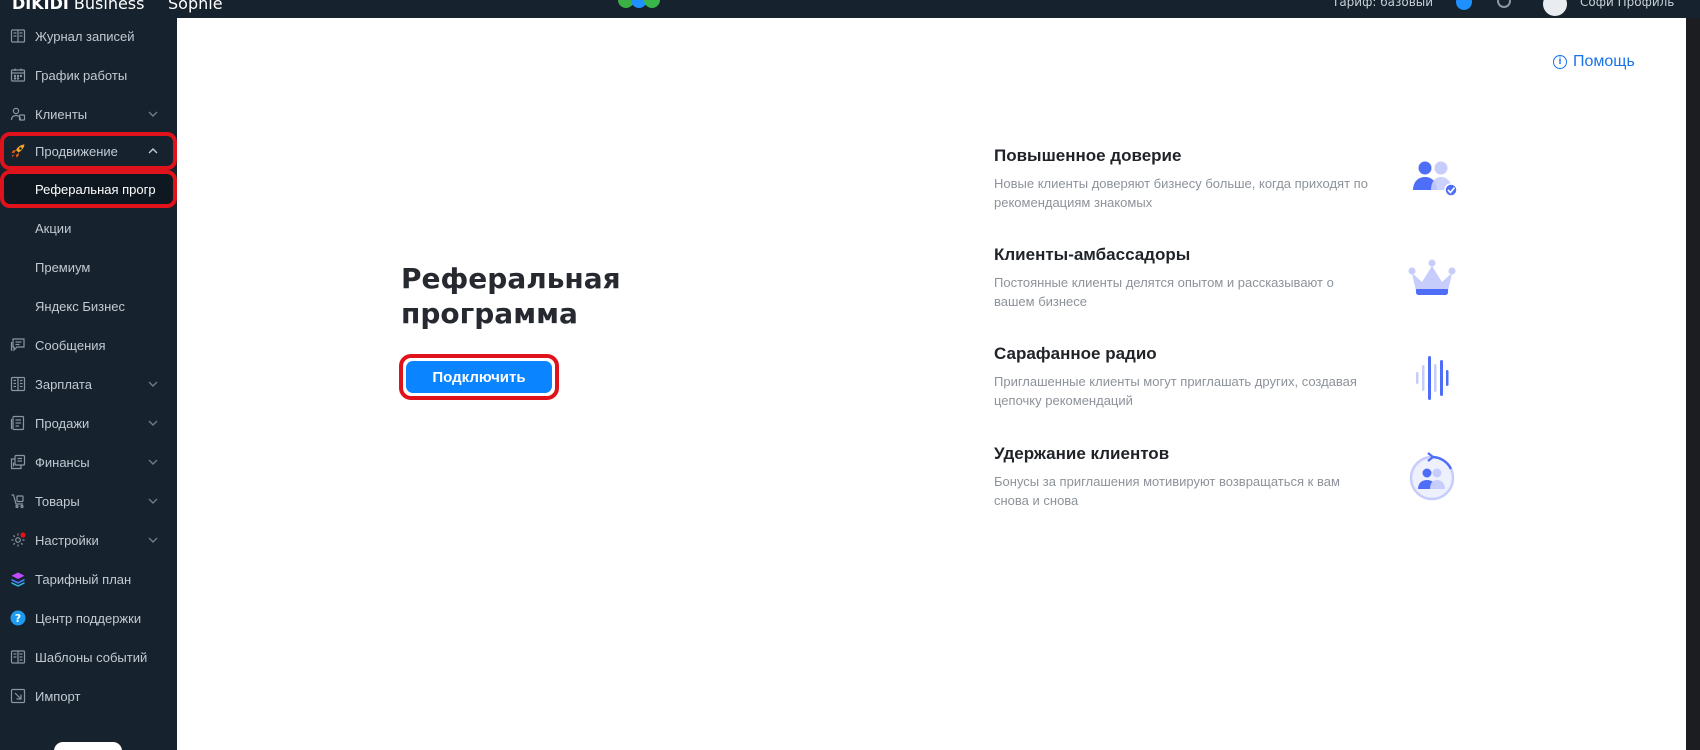  What do you see at coordinates (18, 540) in the screenshot?
I see `settings-icon` at bounding box center [18, 540].